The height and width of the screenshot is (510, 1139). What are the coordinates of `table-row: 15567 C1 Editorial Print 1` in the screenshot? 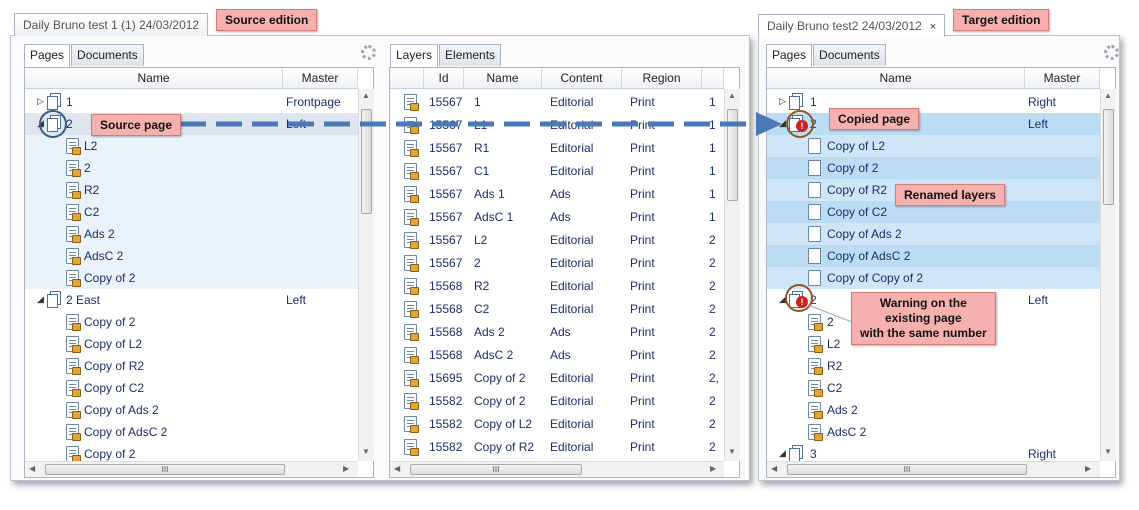 It's located at (557, 171).